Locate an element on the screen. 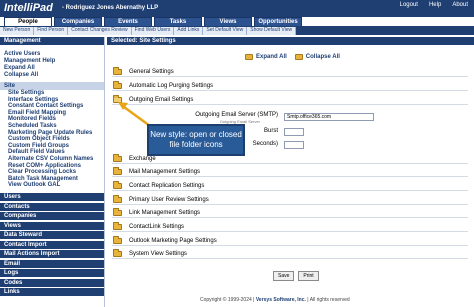  find-web-users-button: Find Web Users is located at coordinates (153, 31).